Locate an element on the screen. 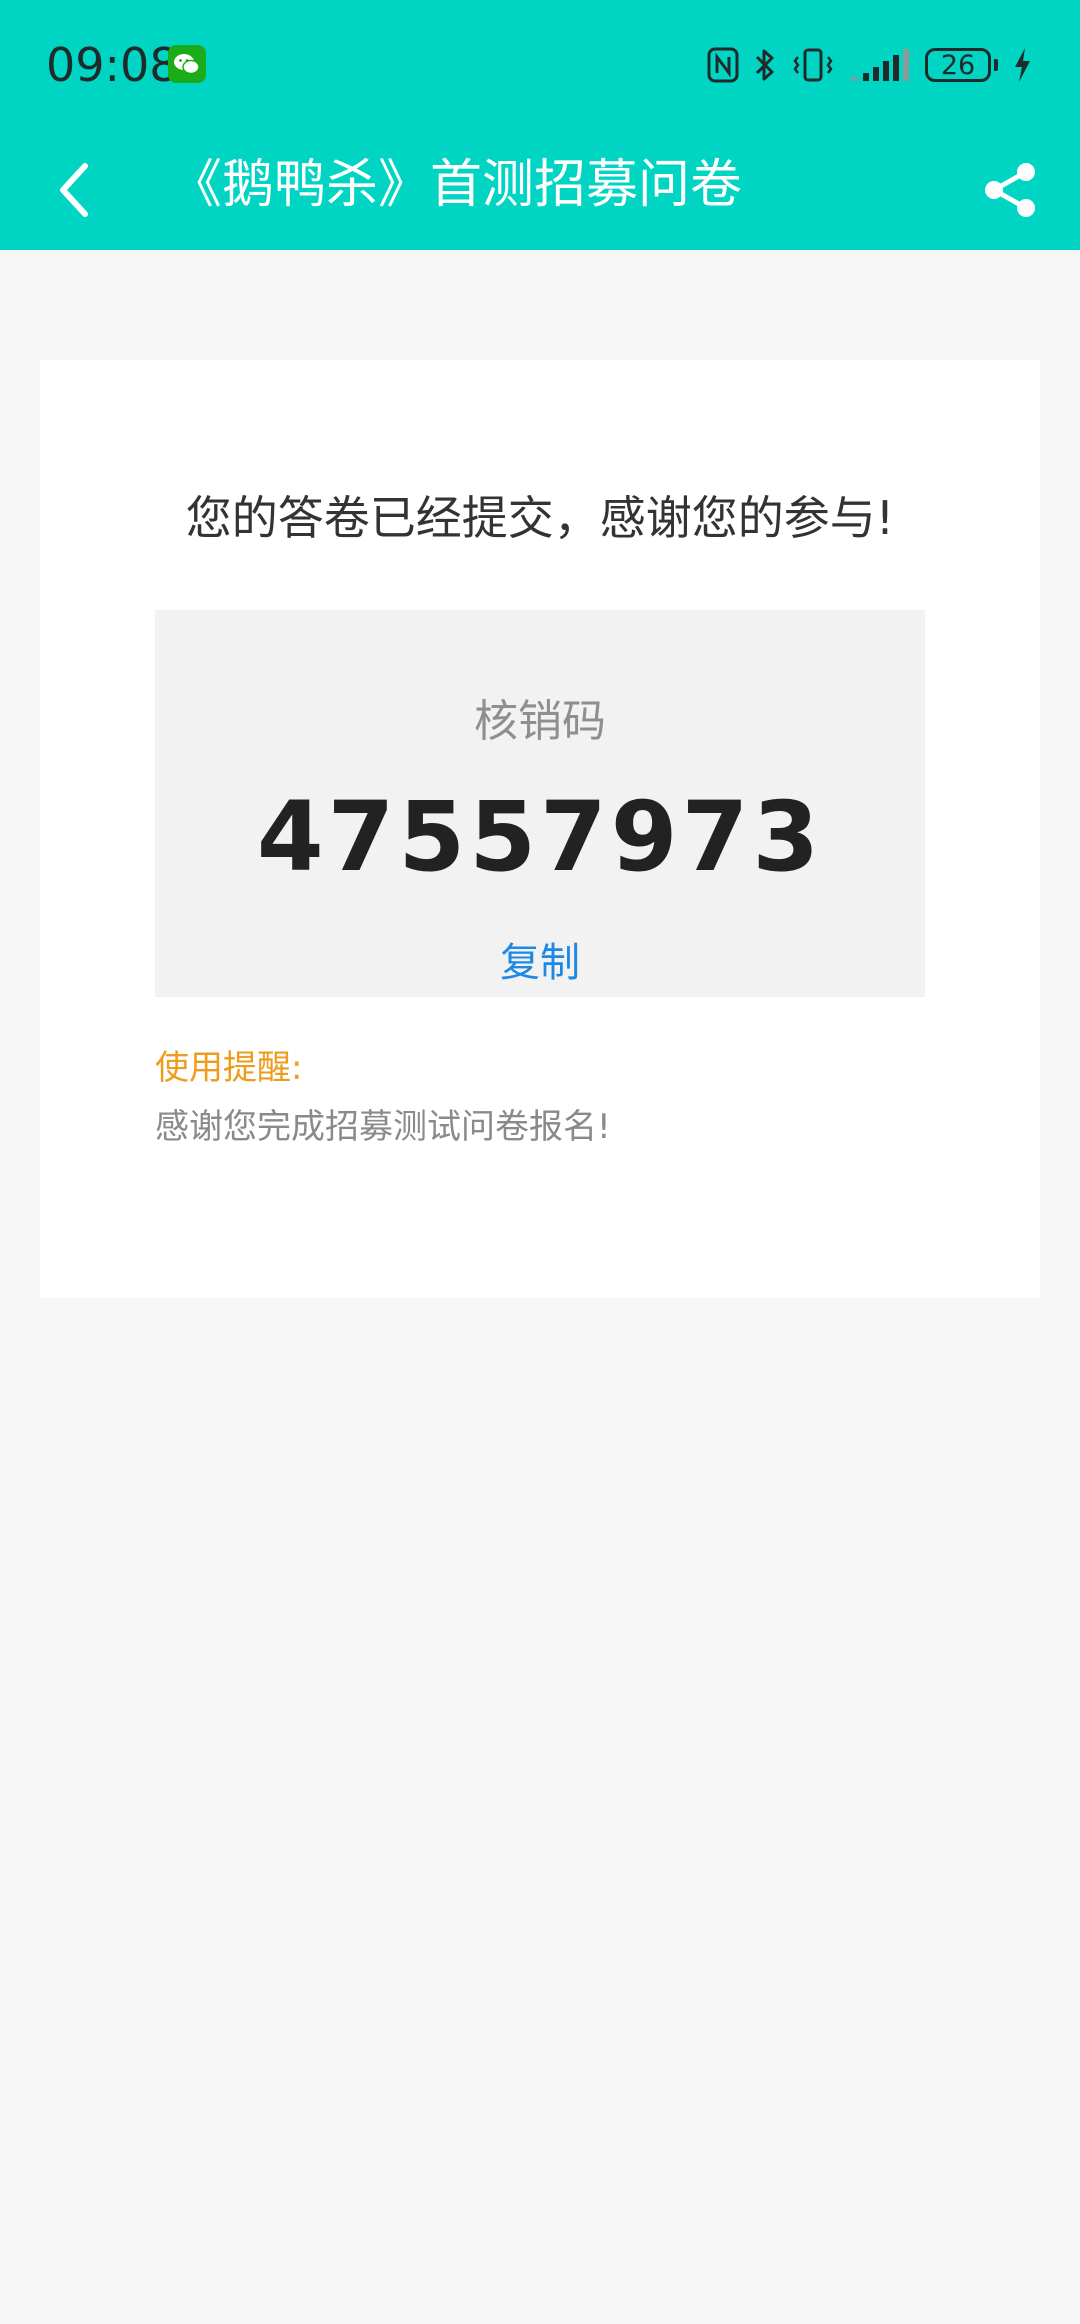  status-bar: 09:08 26 is located at coordinates (540, 65).